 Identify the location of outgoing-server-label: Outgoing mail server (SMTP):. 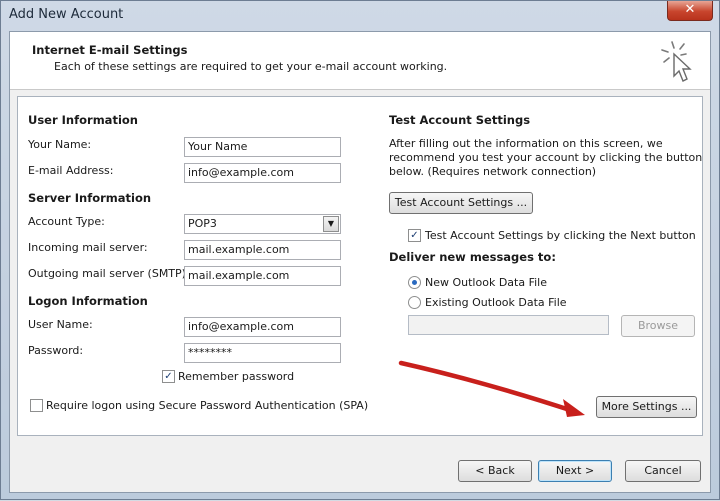
(109, 273).